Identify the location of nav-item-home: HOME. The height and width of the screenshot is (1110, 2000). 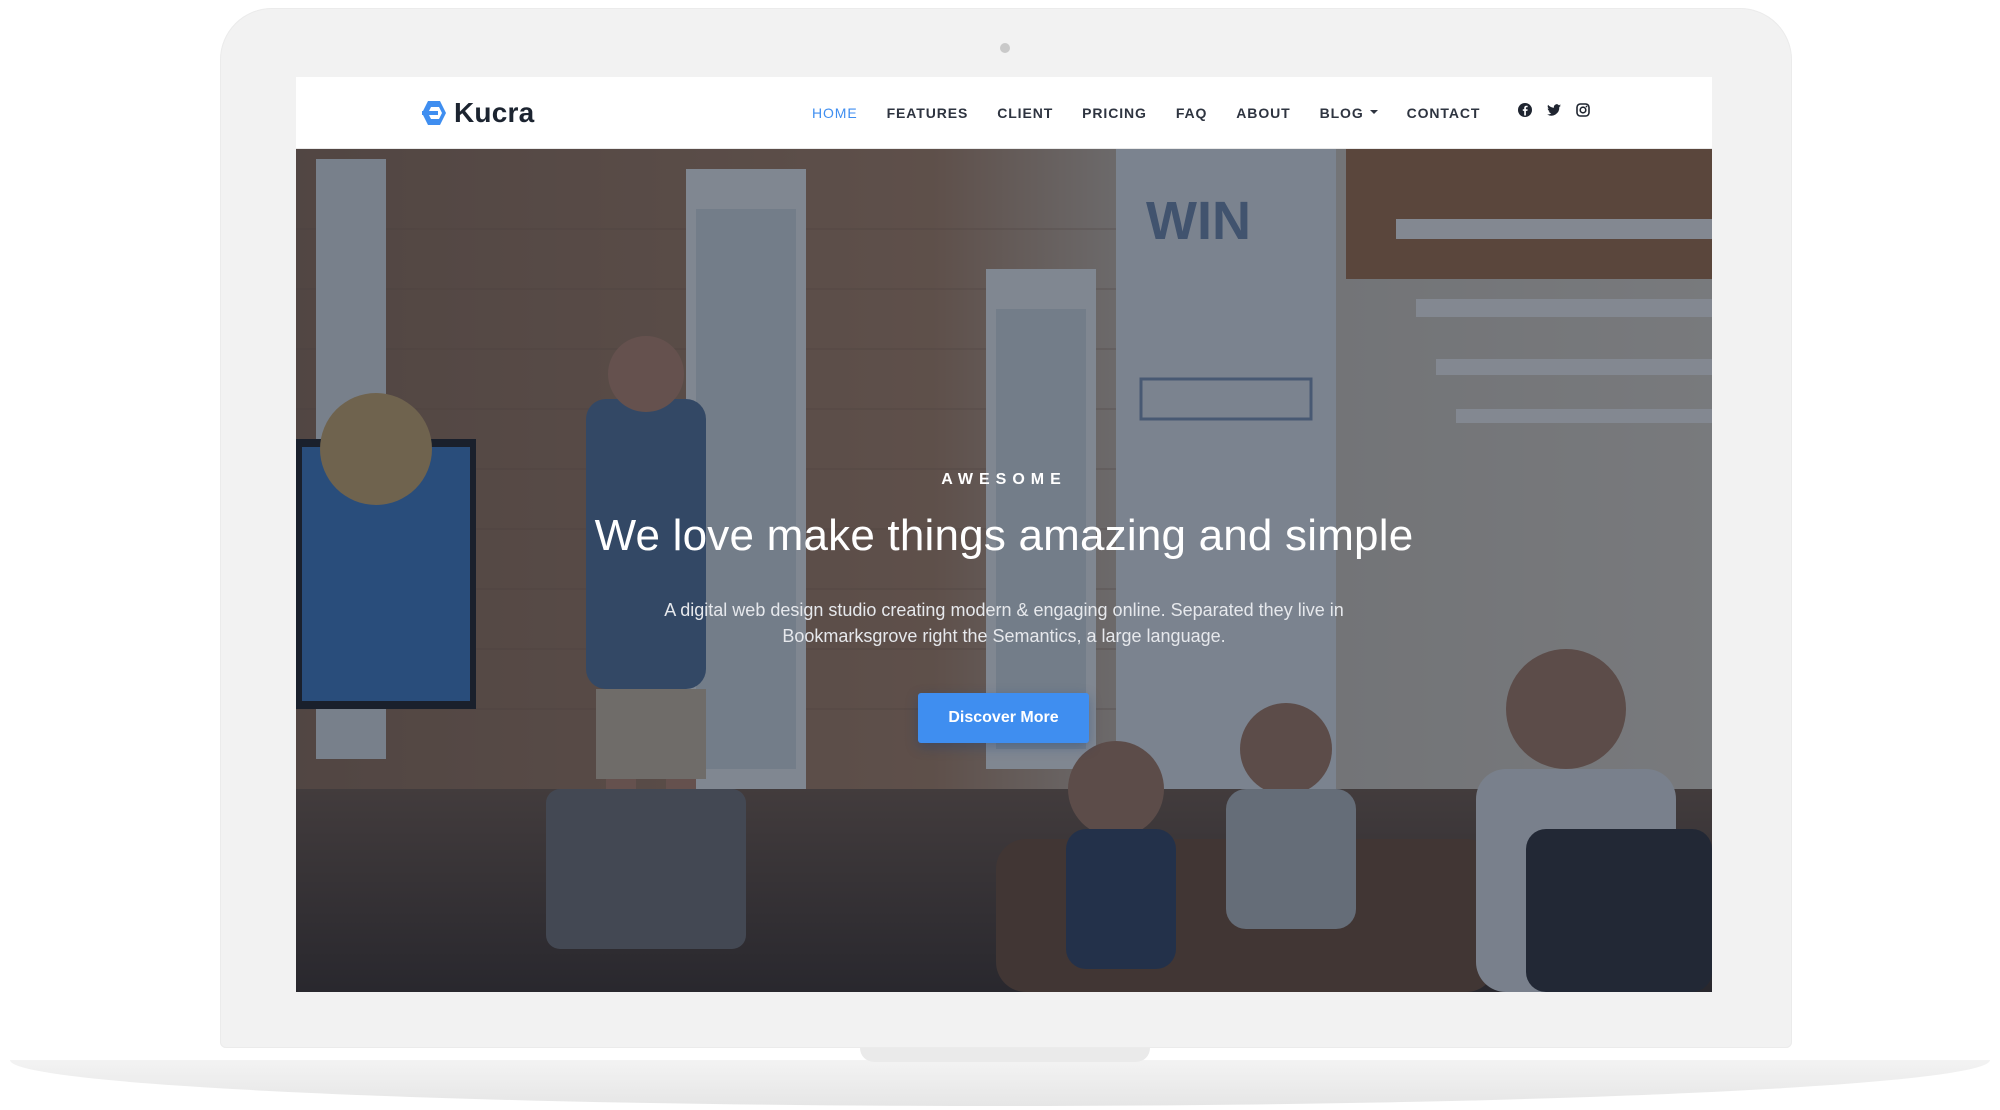
(835, 113).